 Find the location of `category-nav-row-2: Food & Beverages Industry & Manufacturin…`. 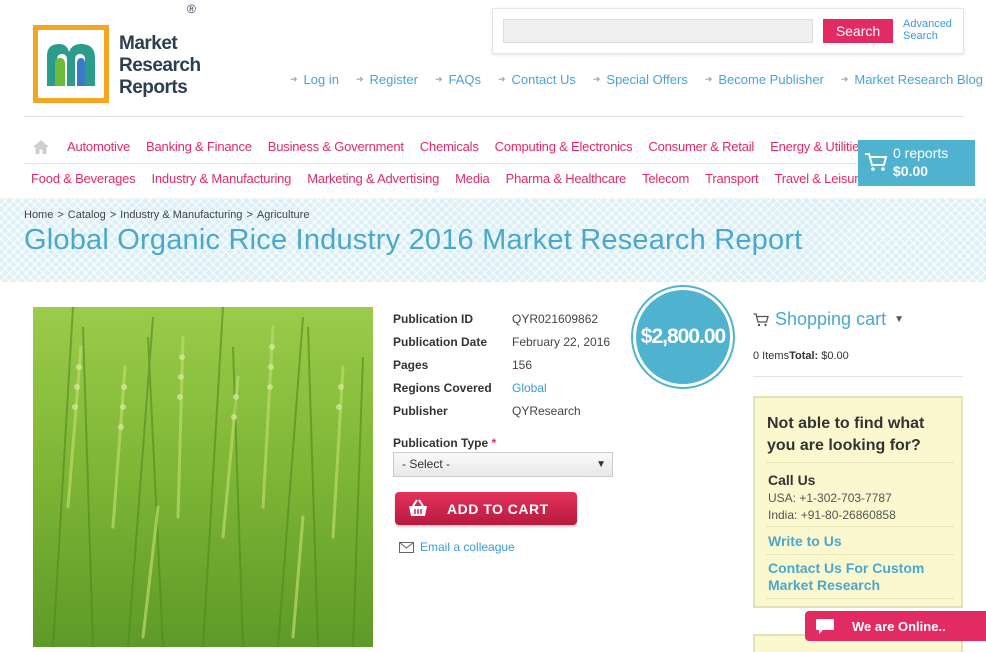

category-nav-row-2: Food & Beverages Industry & Manufacturin… is located at coordinates (448, 178).